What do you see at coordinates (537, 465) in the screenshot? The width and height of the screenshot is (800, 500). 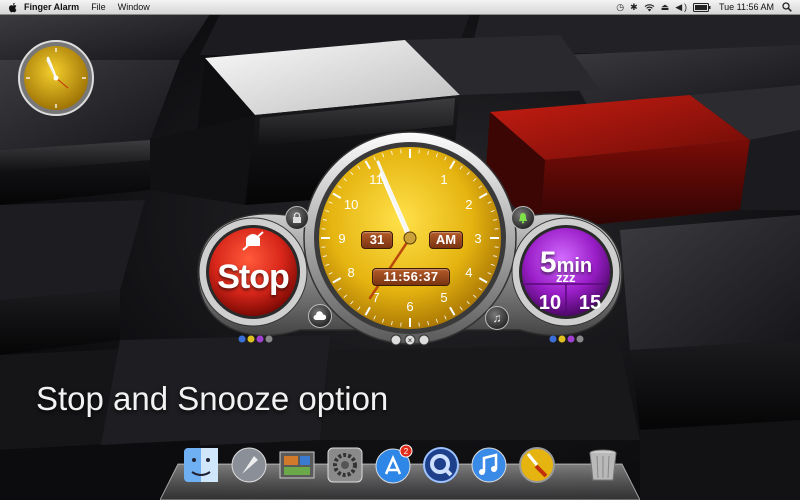 I see `finger-alarm-icon` at bounding box center [537, 465].